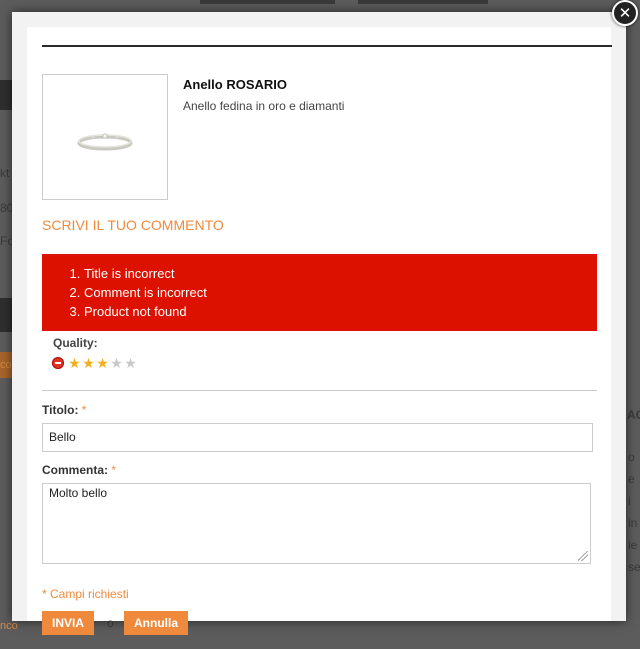 The width and height of the screenshot is (640, 649). What do you see at coordinates (631, 479) in the screenshot?
I see `bg-text: e` at bounding box center [631, 479].